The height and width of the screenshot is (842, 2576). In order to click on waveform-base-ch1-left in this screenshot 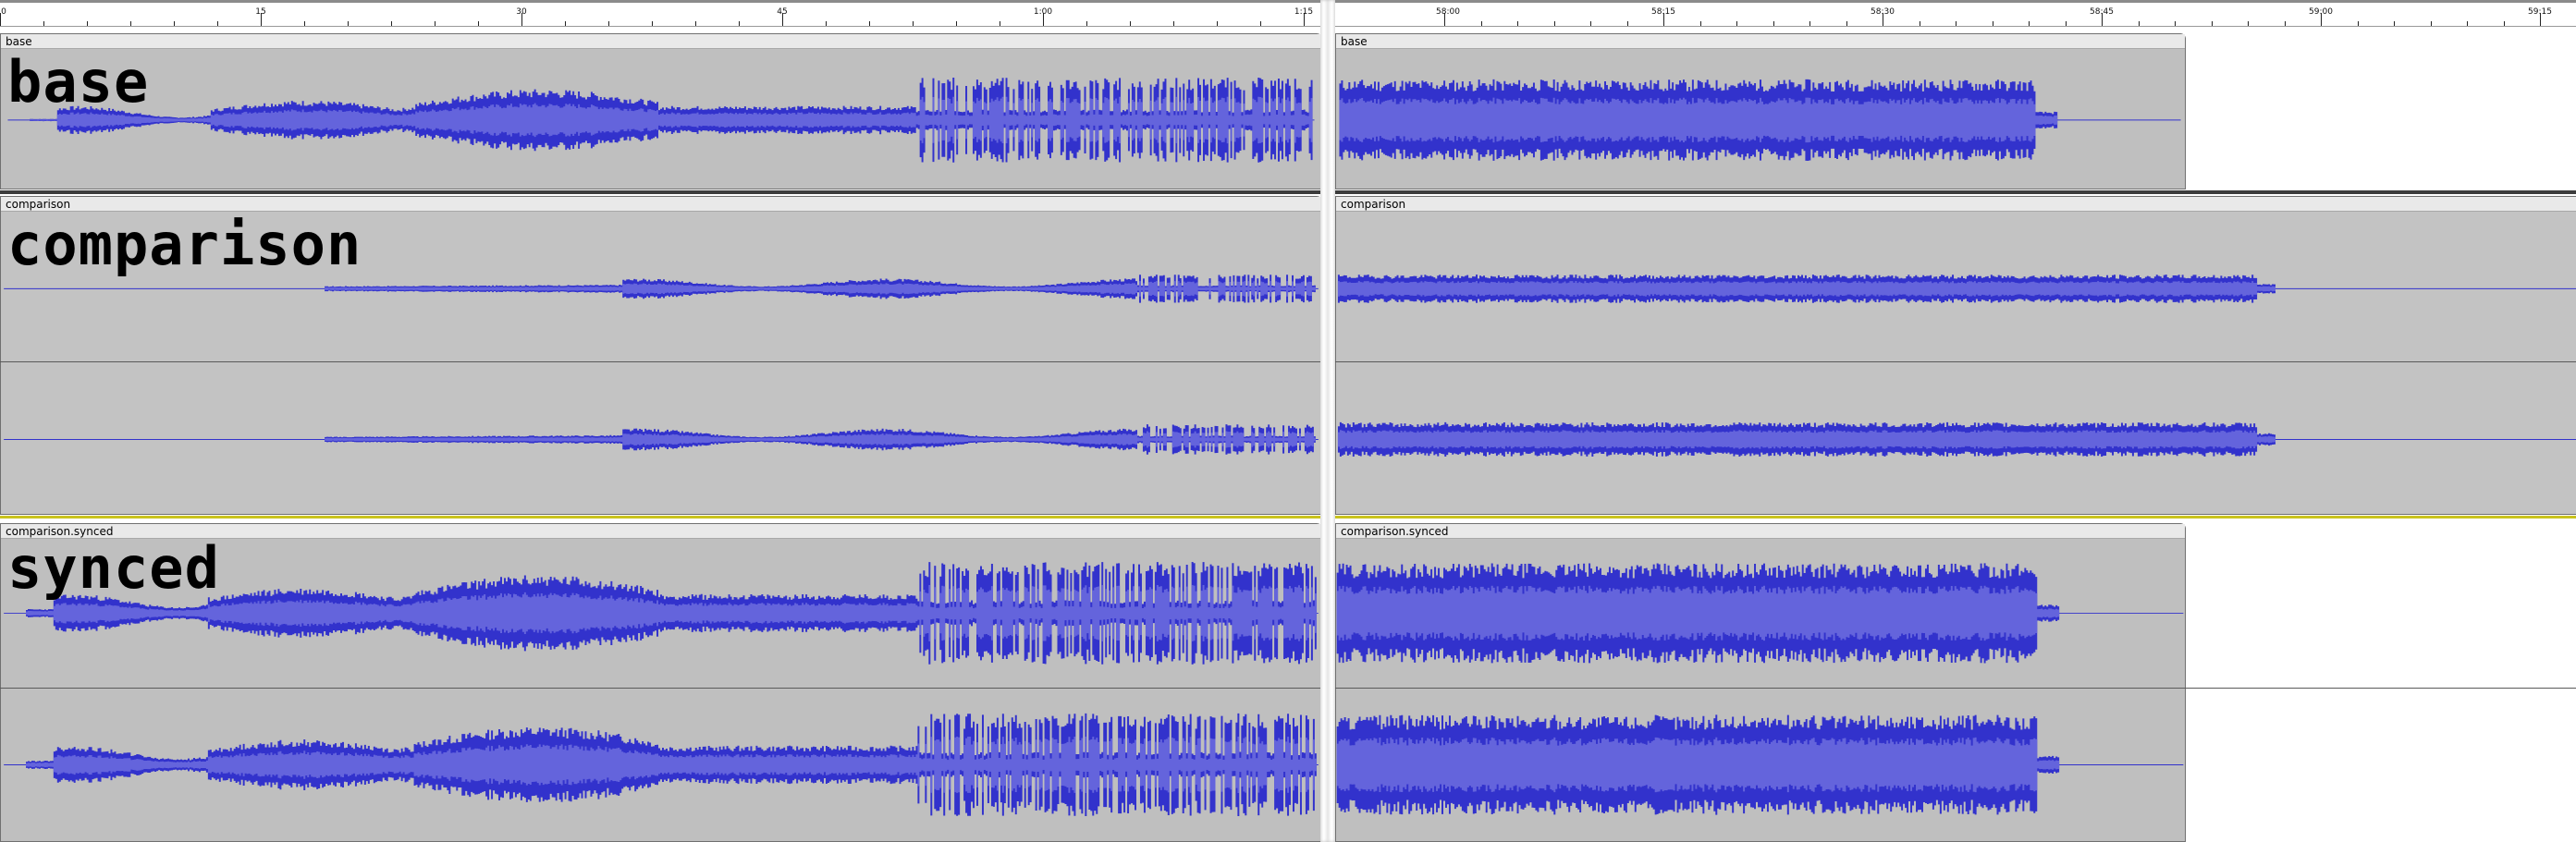, I will do `click(661, 120)`.